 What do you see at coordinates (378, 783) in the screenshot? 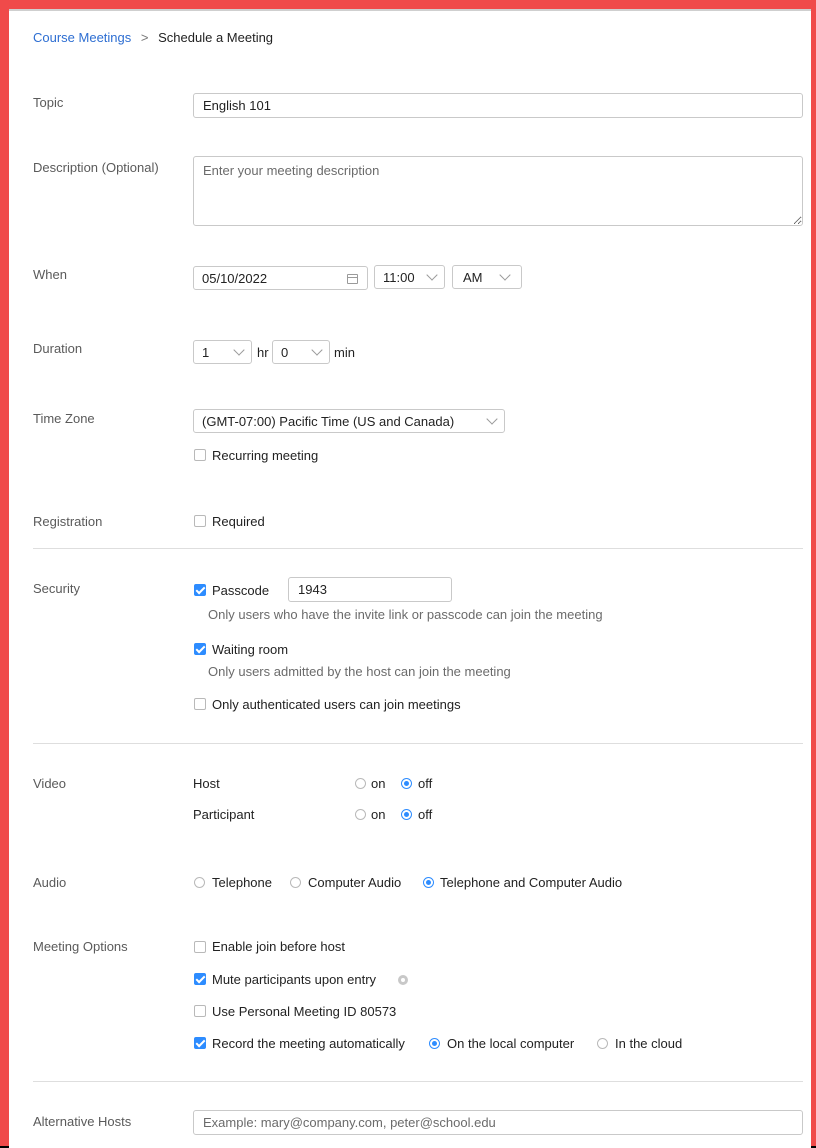
I see `video-host-on-label: on` at bounding box center [378, 783].